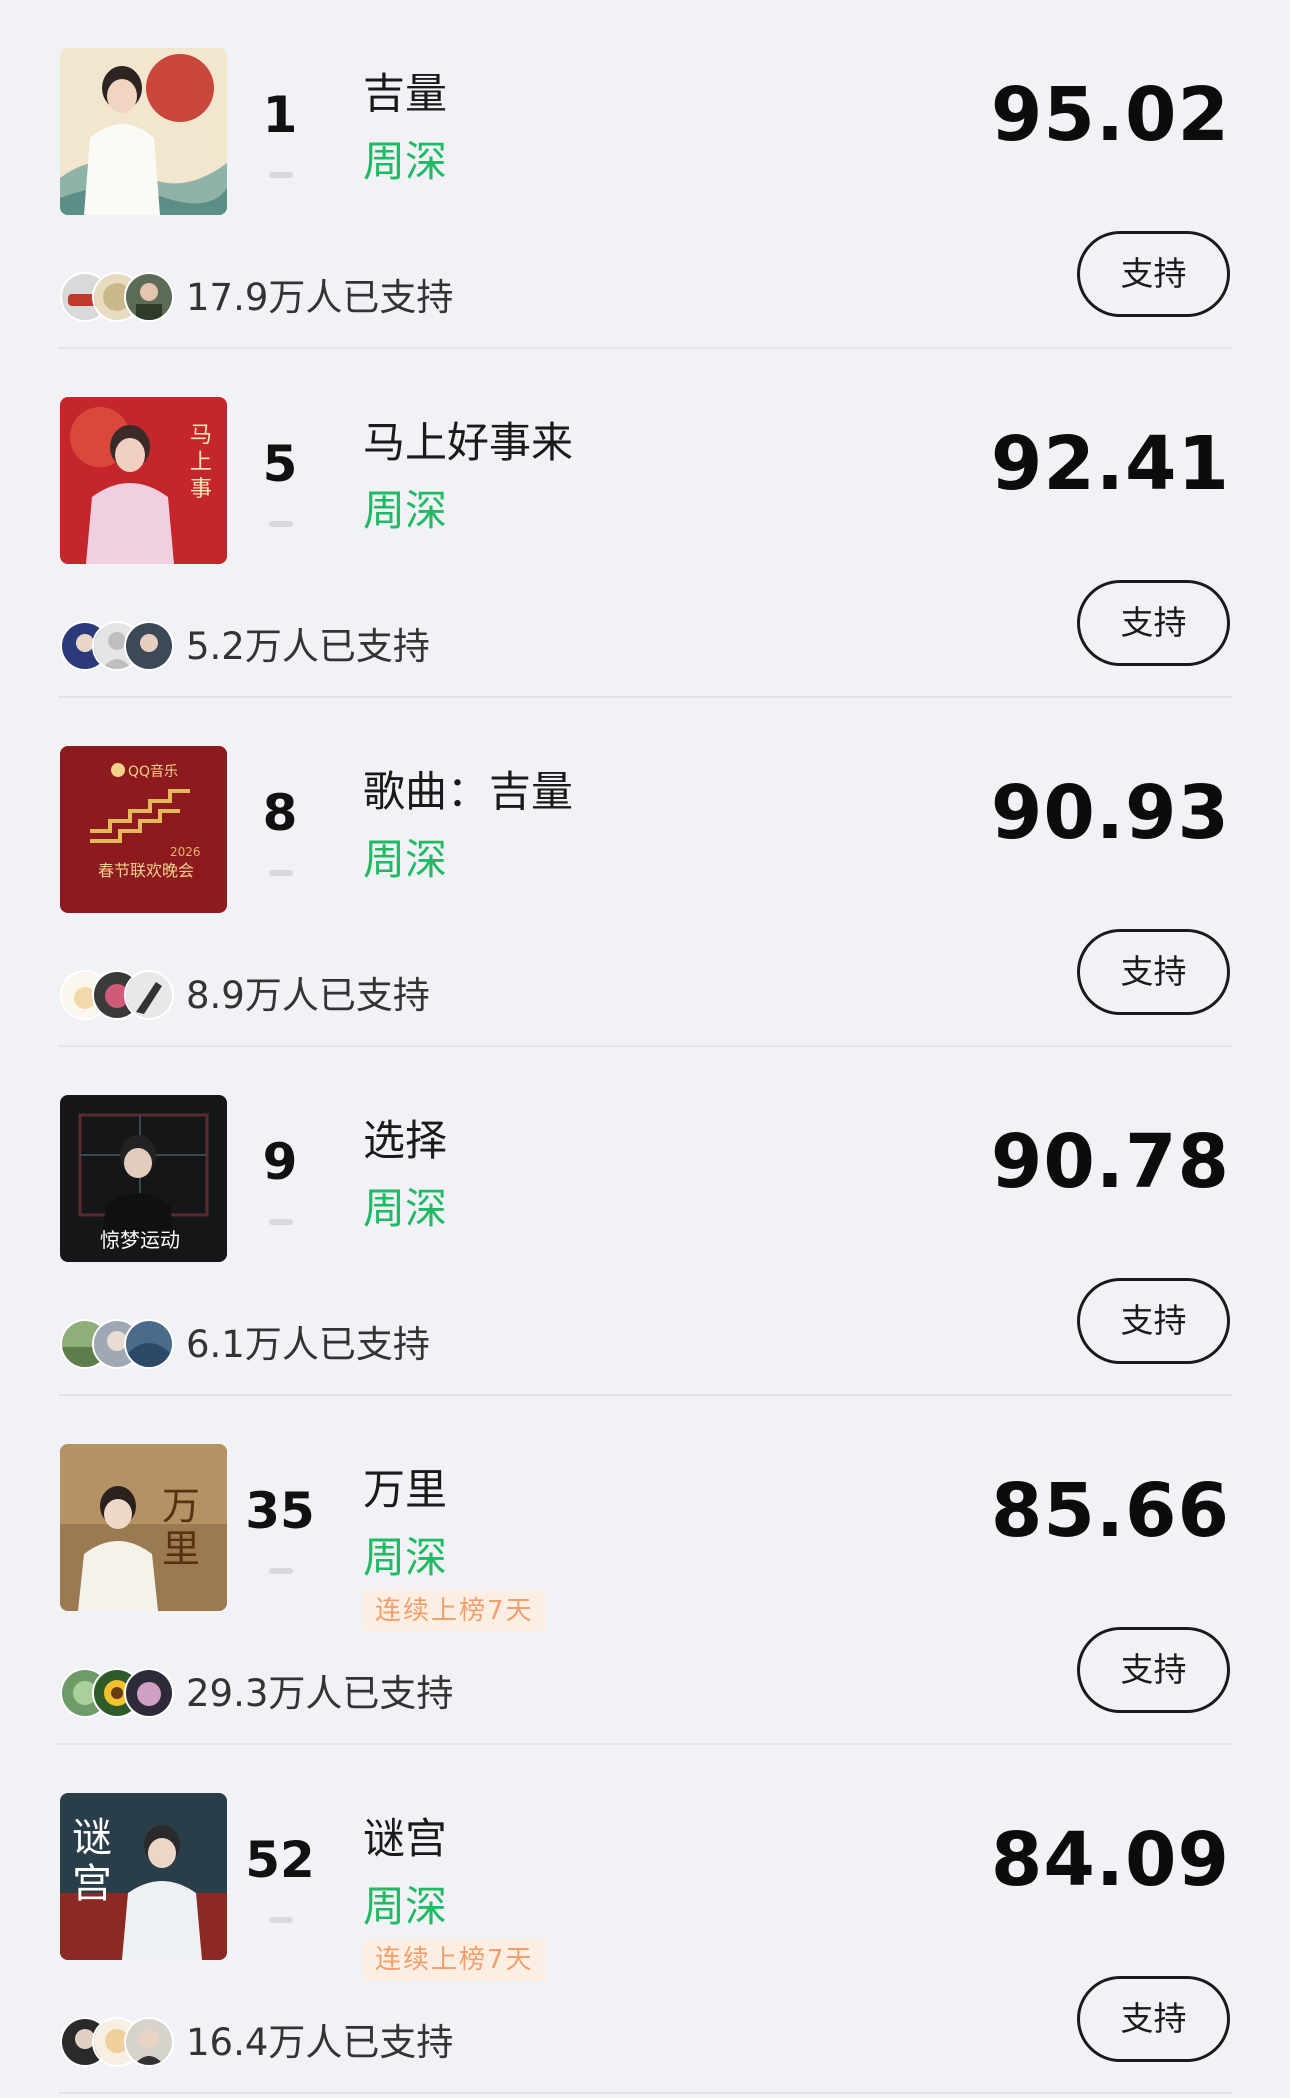  What do you see at coordinates (645, 2093) in the screenshot?
I see `row-divider` at bounding box center [645, 2093].